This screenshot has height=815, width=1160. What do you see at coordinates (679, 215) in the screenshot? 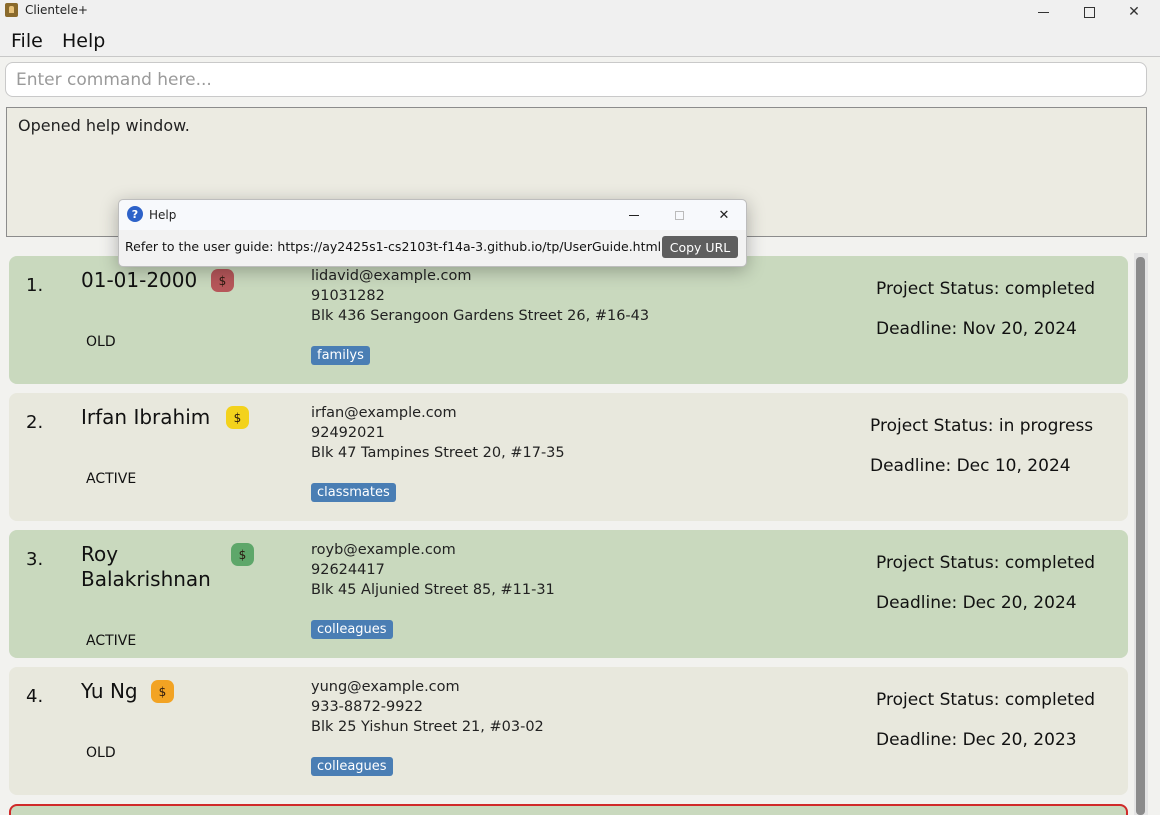
I see `help-maximize-icon` at bounding box center [679, 215].